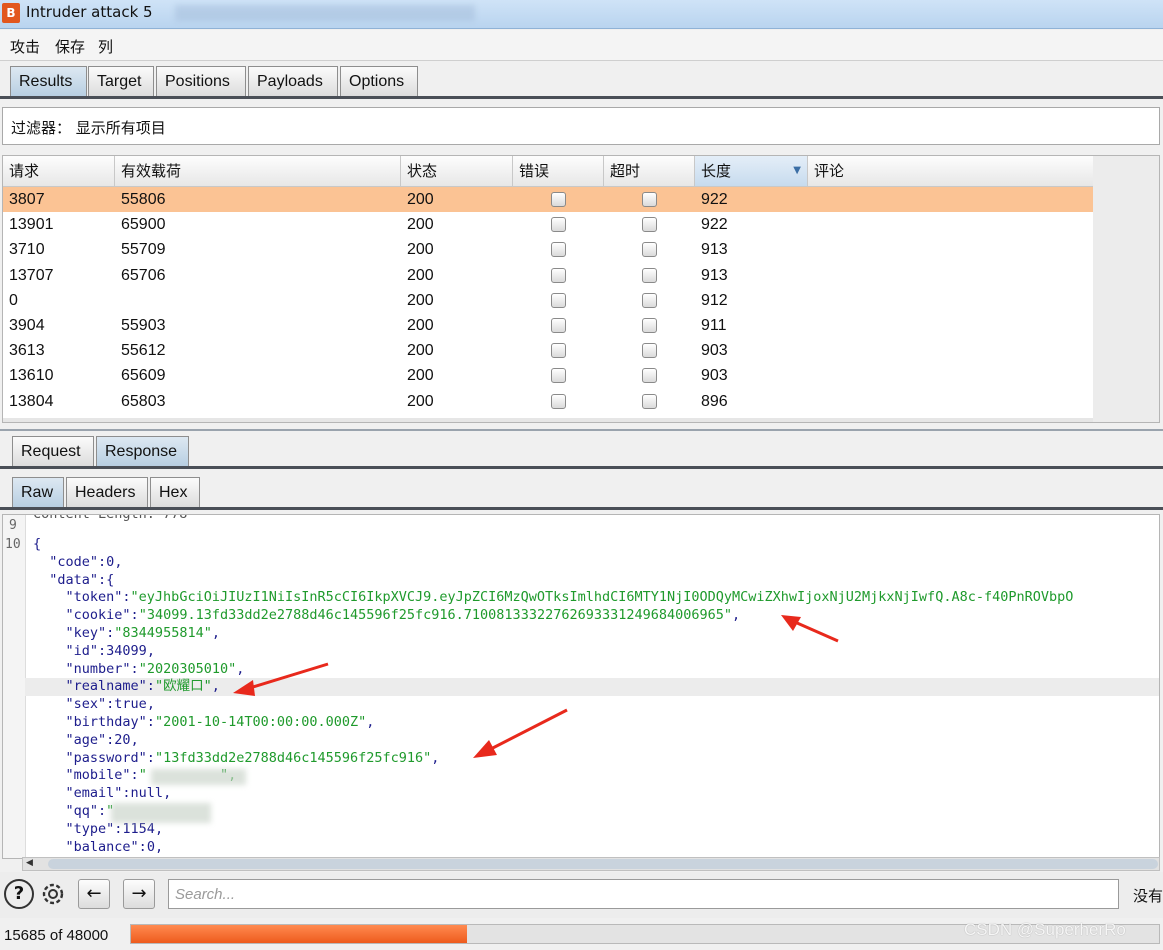  Describe the element at coordinates (70, 46) in the screenshot. I see `menu-save: 保存` at that location.